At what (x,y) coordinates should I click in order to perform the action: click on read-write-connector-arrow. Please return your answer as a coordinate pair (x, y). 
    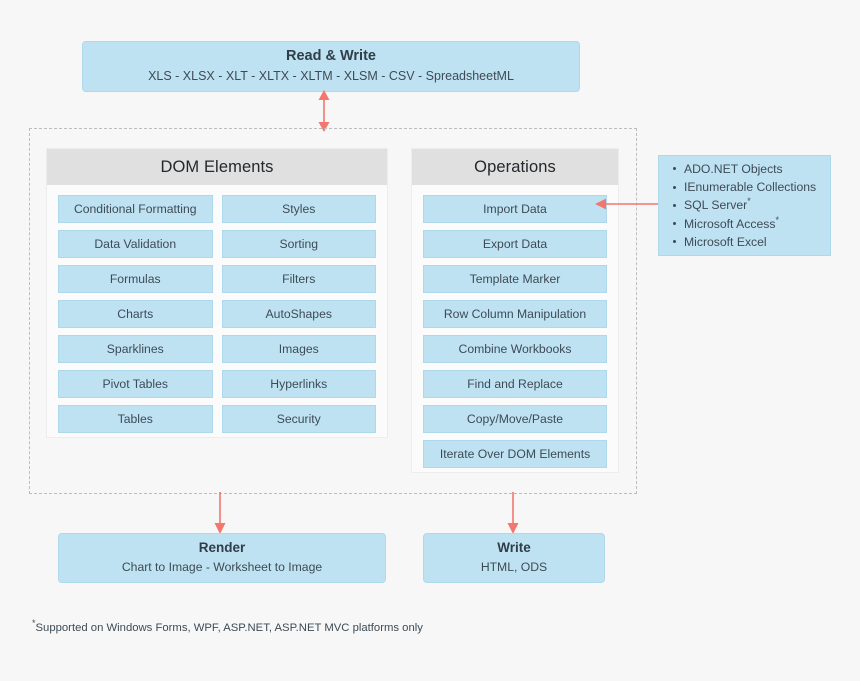
    Looking at the image, I should click on (324, 111).